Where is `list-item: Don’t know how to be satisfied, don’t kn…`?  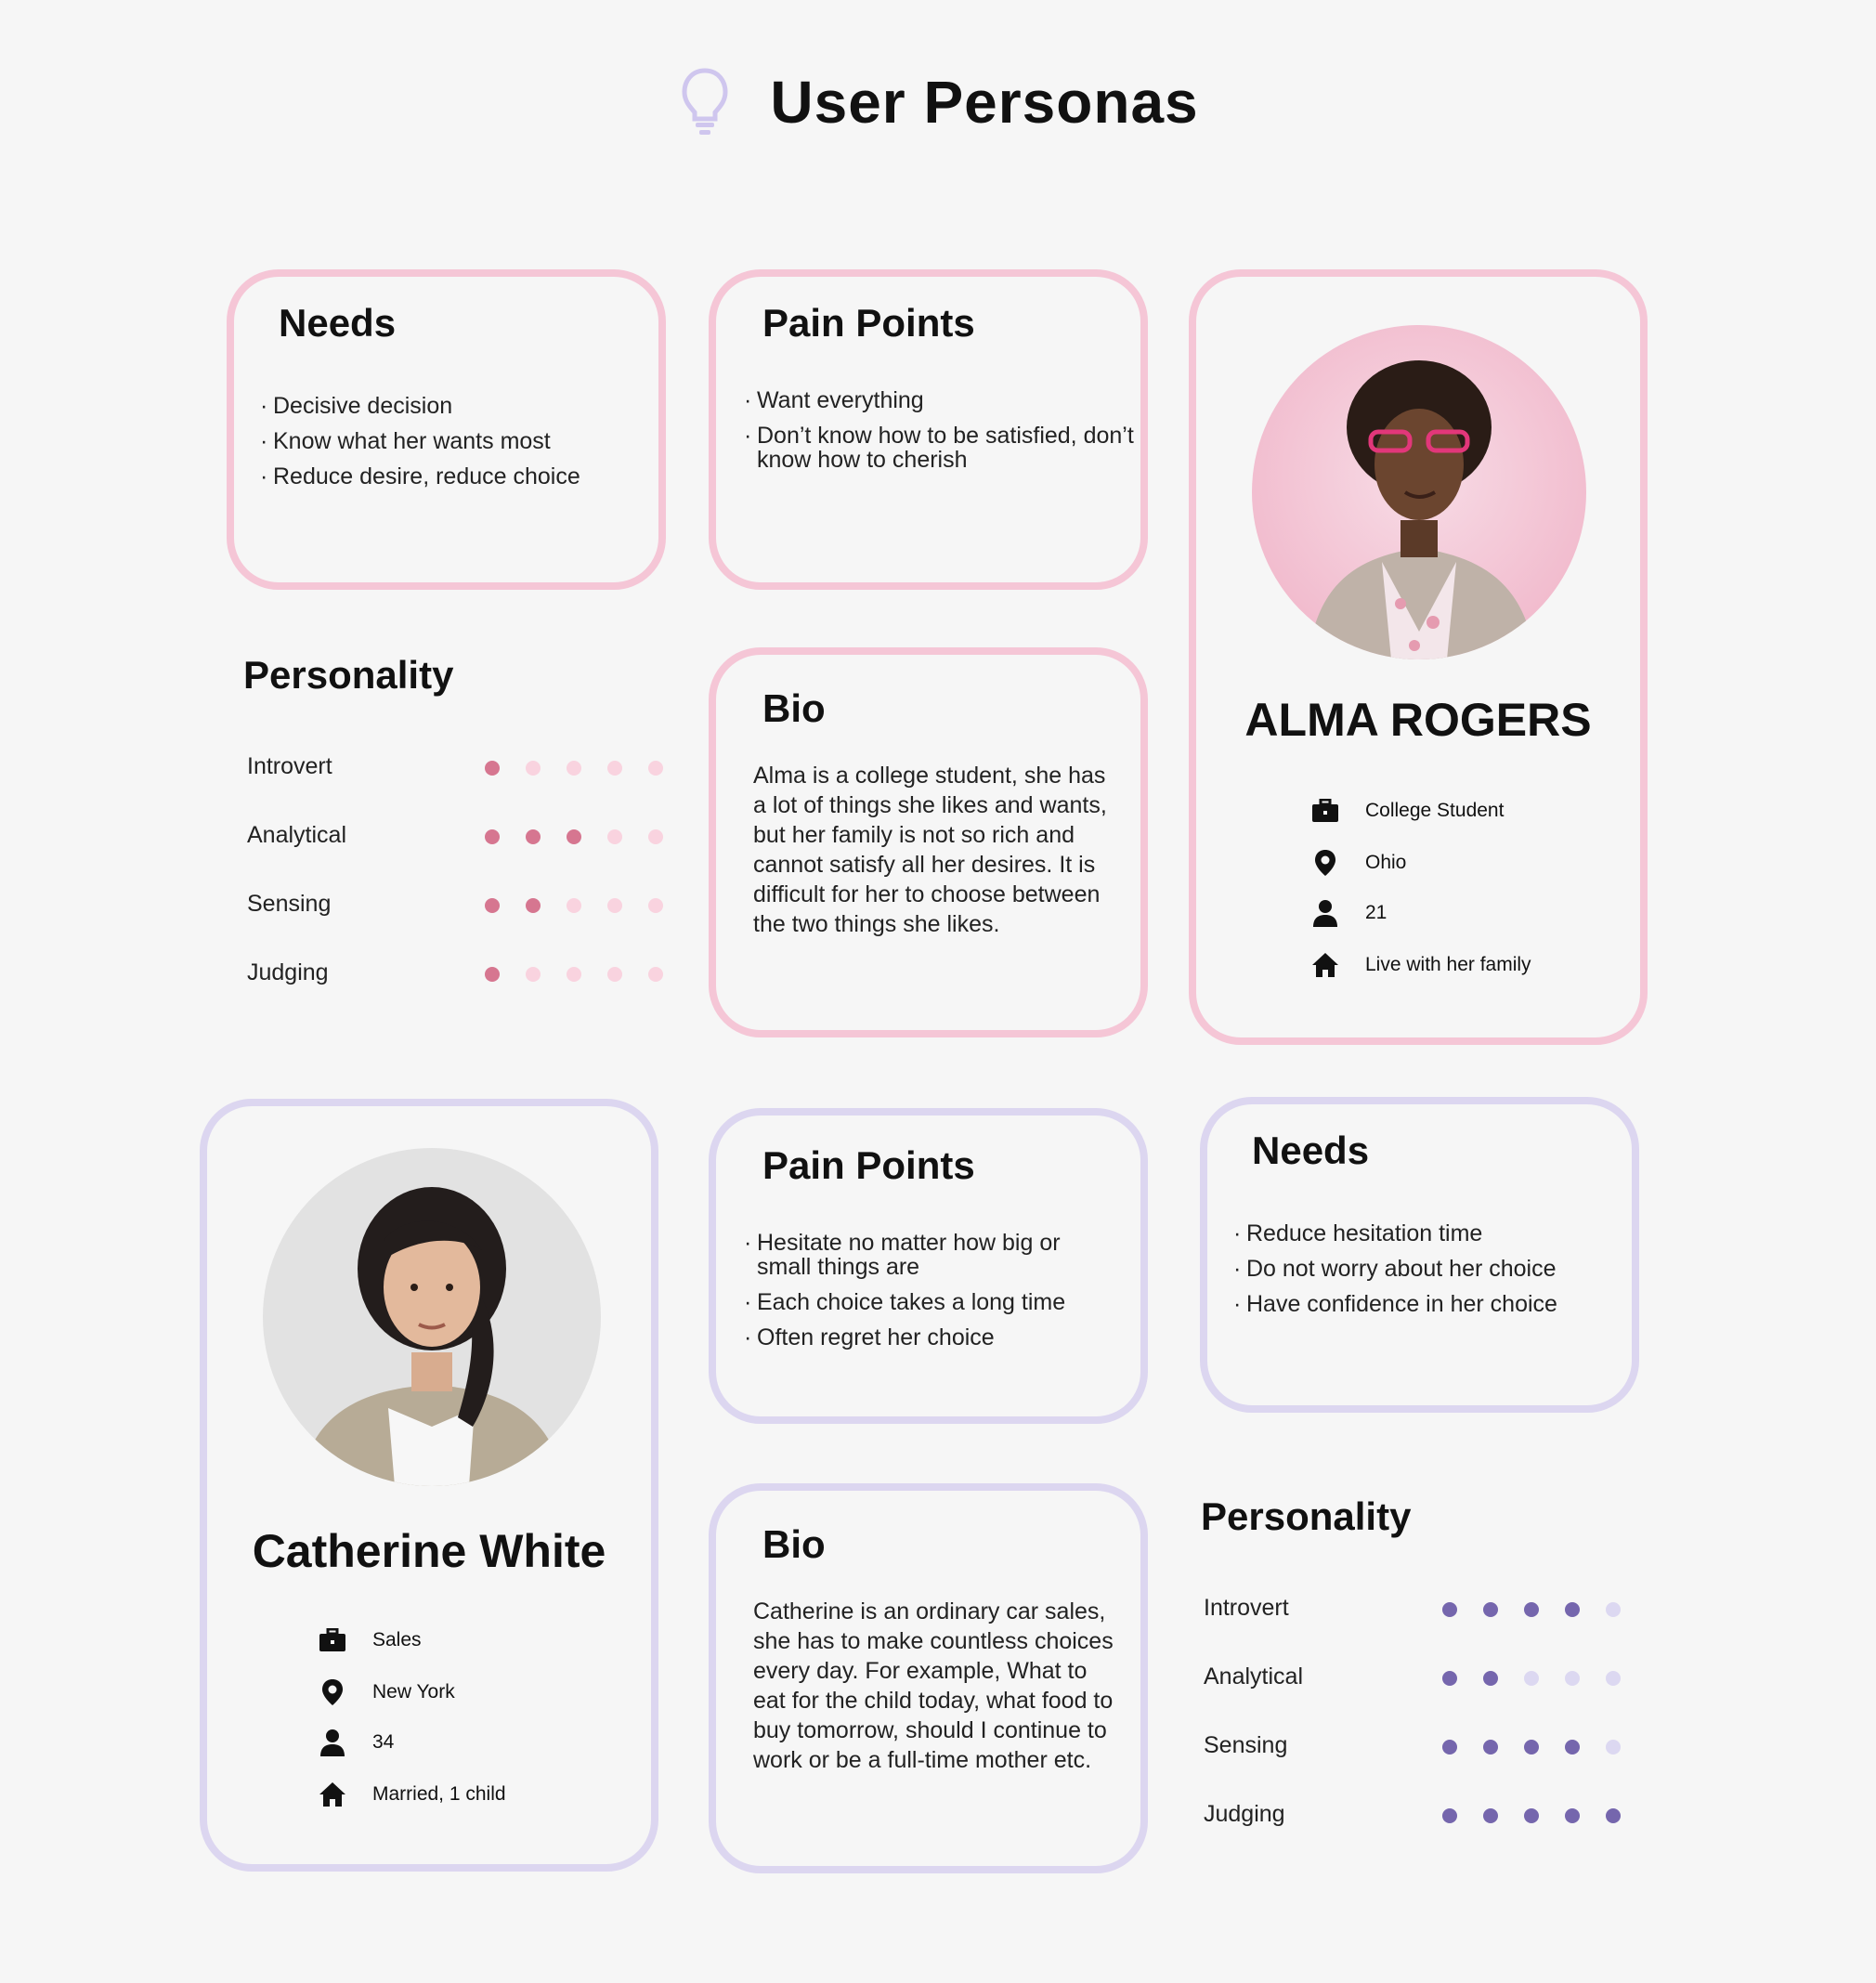 list-item: Don’t know how to be satisfied, don’t kn… is located at coordinates (939, 448).